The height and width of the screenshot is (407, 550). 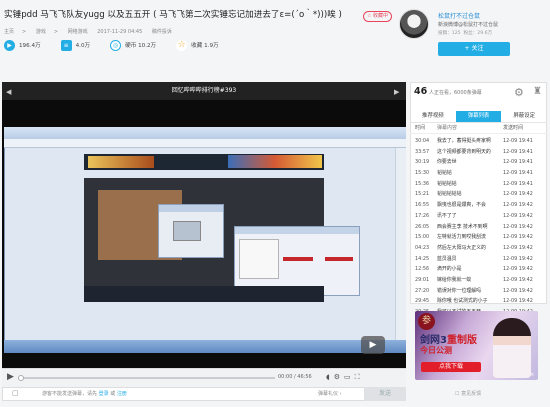 I want to click on feedback-icon: ☐, so click(x=457, y=394).